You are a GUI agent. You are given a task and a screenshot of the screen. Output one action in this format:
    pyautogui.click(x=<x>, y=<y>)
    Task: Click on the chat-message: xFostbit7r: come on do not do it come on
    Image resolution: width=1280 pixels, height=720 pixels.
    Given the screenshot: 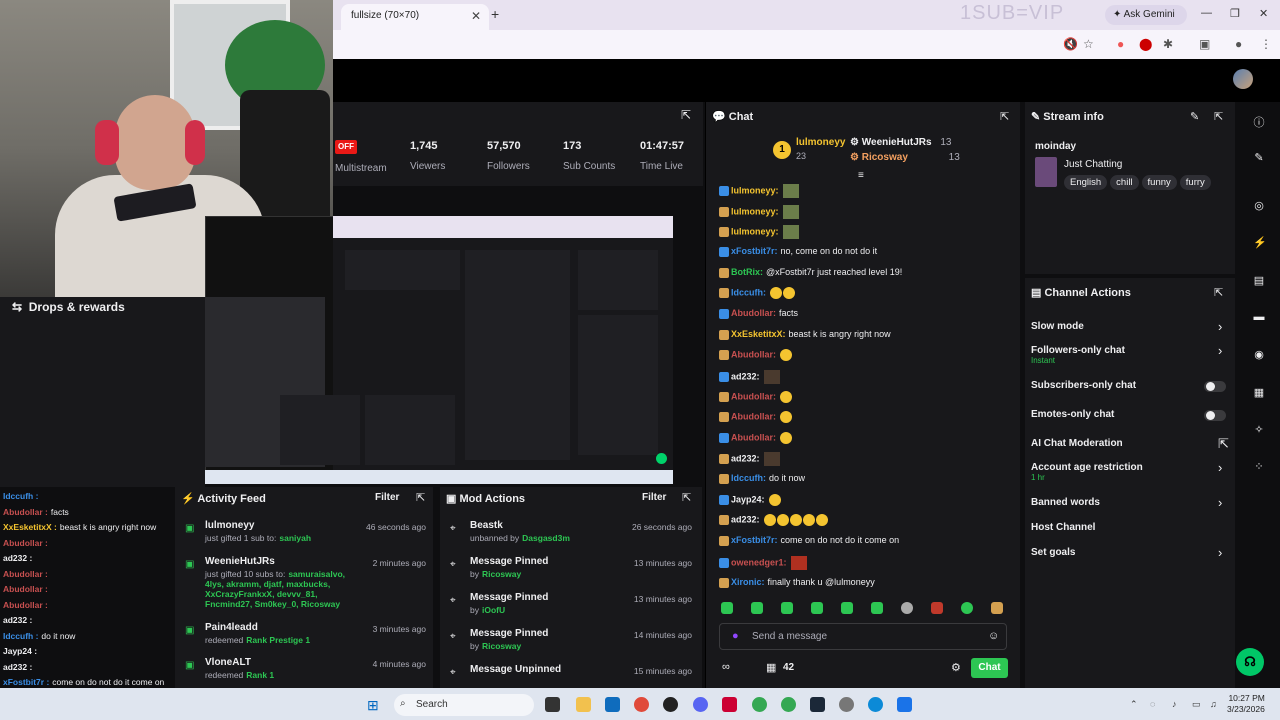 What is the action you would take?
    pyautogui.click(x=809, y=540)
    